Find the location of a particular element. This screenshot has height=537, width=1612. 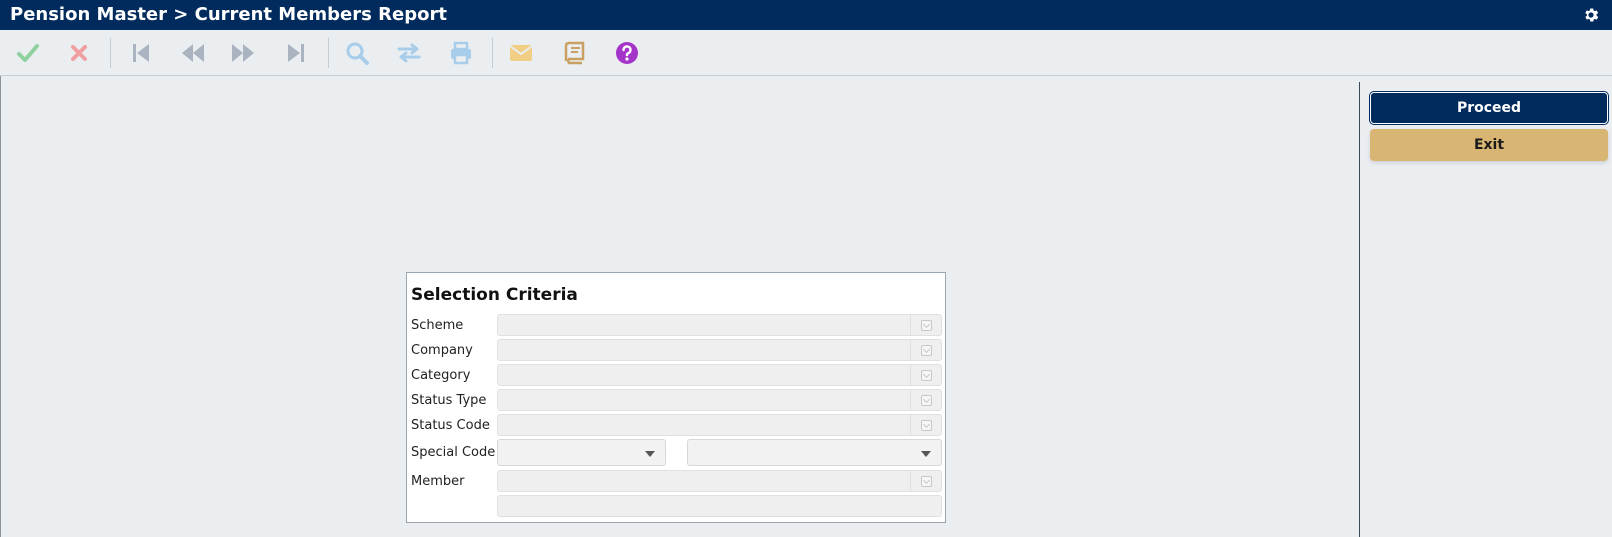

status-type-label: Status Type is located at coordinates (449, 400).